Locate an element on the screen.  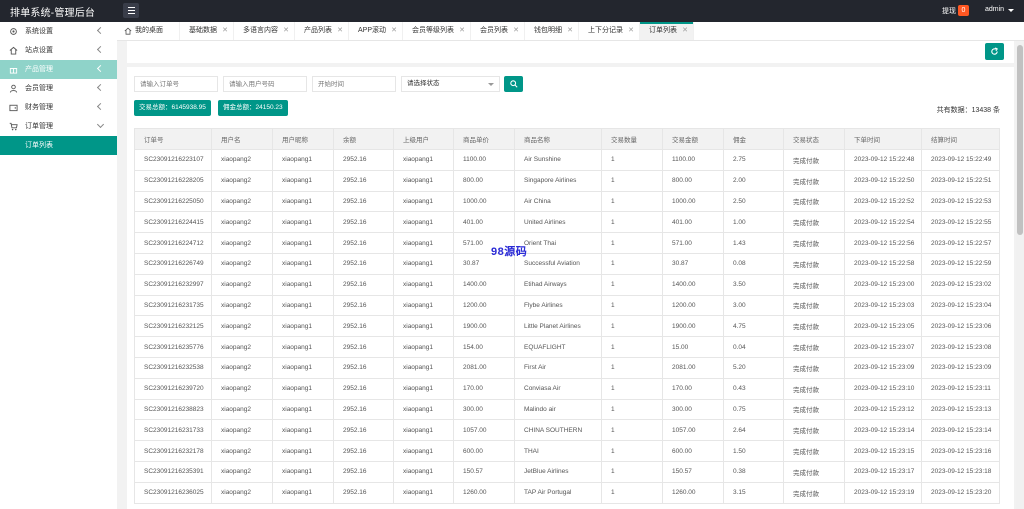
order-number-input is located at coordinates (176, 84).